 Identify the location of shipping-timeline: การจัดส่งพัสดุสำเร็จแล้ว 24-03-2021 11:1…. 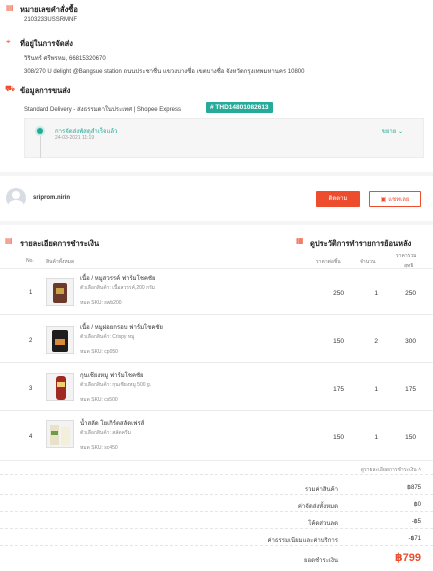
(224, 138).